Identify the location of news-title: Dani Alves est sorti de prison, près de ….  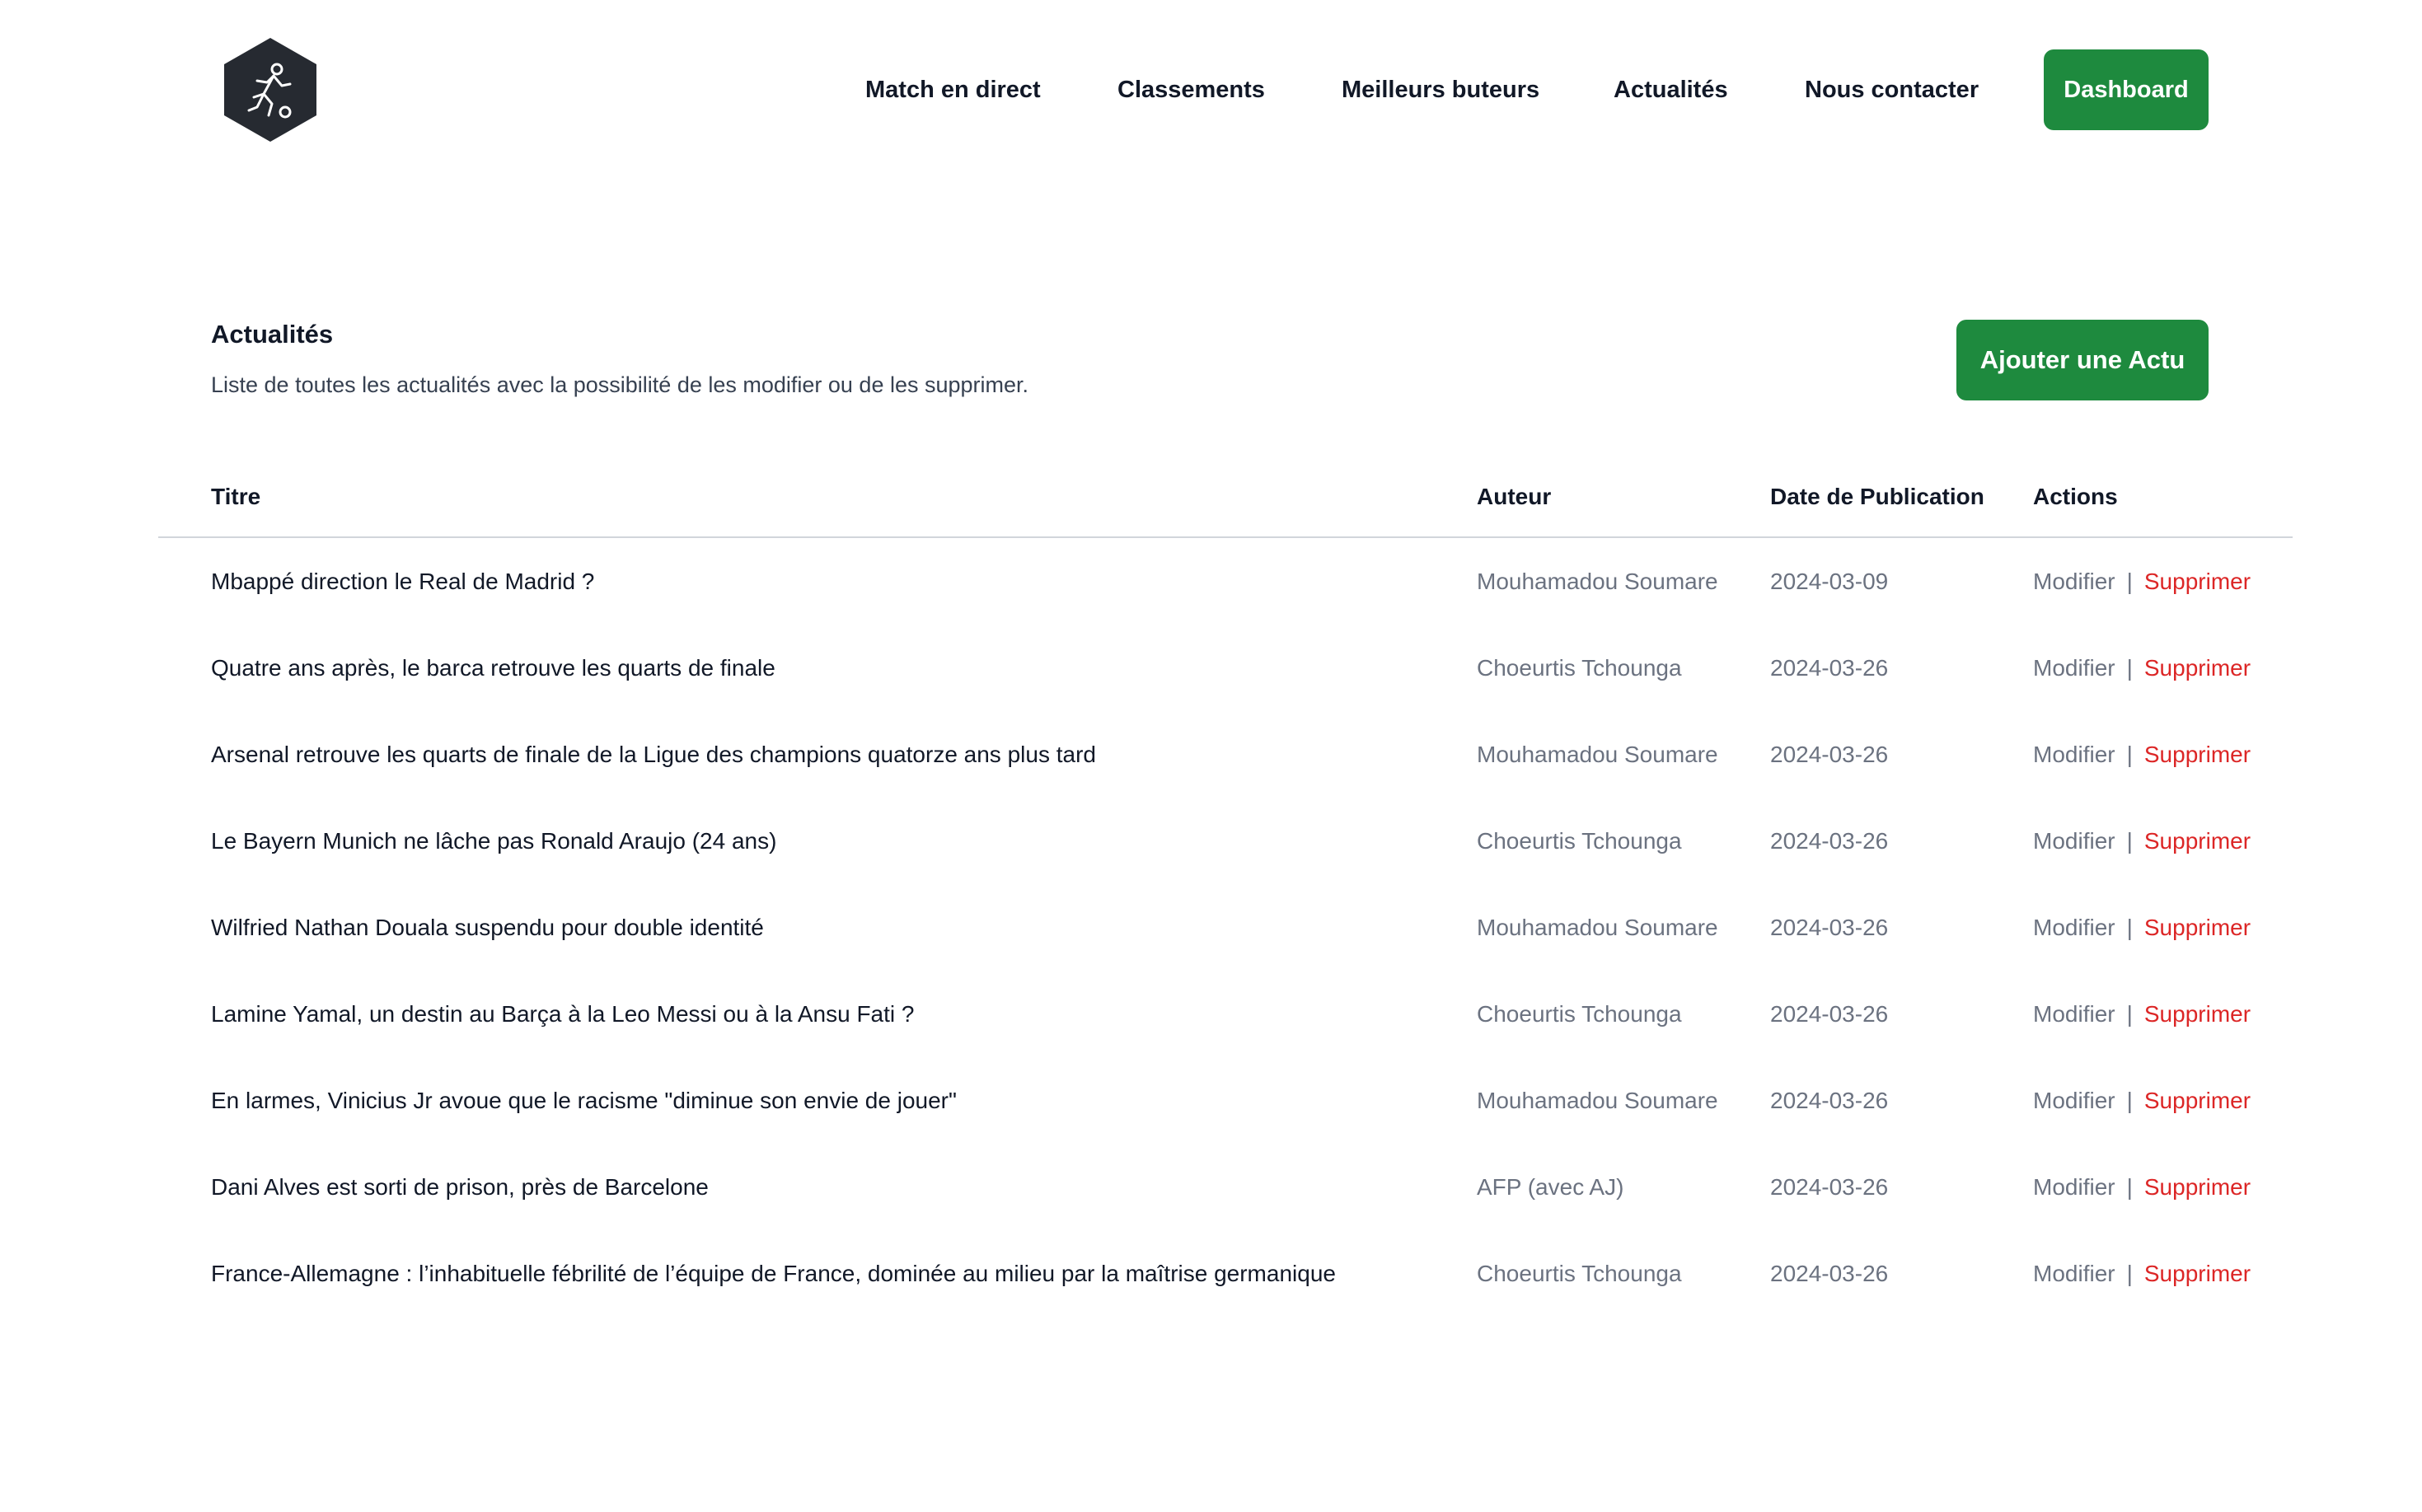
(460, 1187).